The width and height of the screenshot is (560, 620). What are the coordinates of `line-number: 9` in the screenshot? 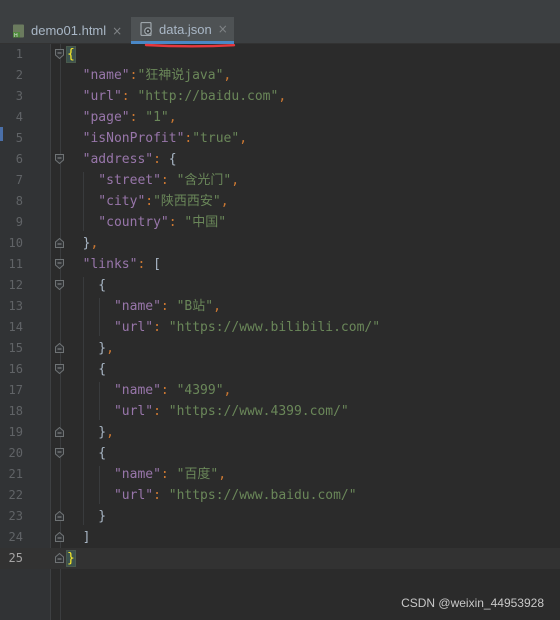 It's located at (19, 222).